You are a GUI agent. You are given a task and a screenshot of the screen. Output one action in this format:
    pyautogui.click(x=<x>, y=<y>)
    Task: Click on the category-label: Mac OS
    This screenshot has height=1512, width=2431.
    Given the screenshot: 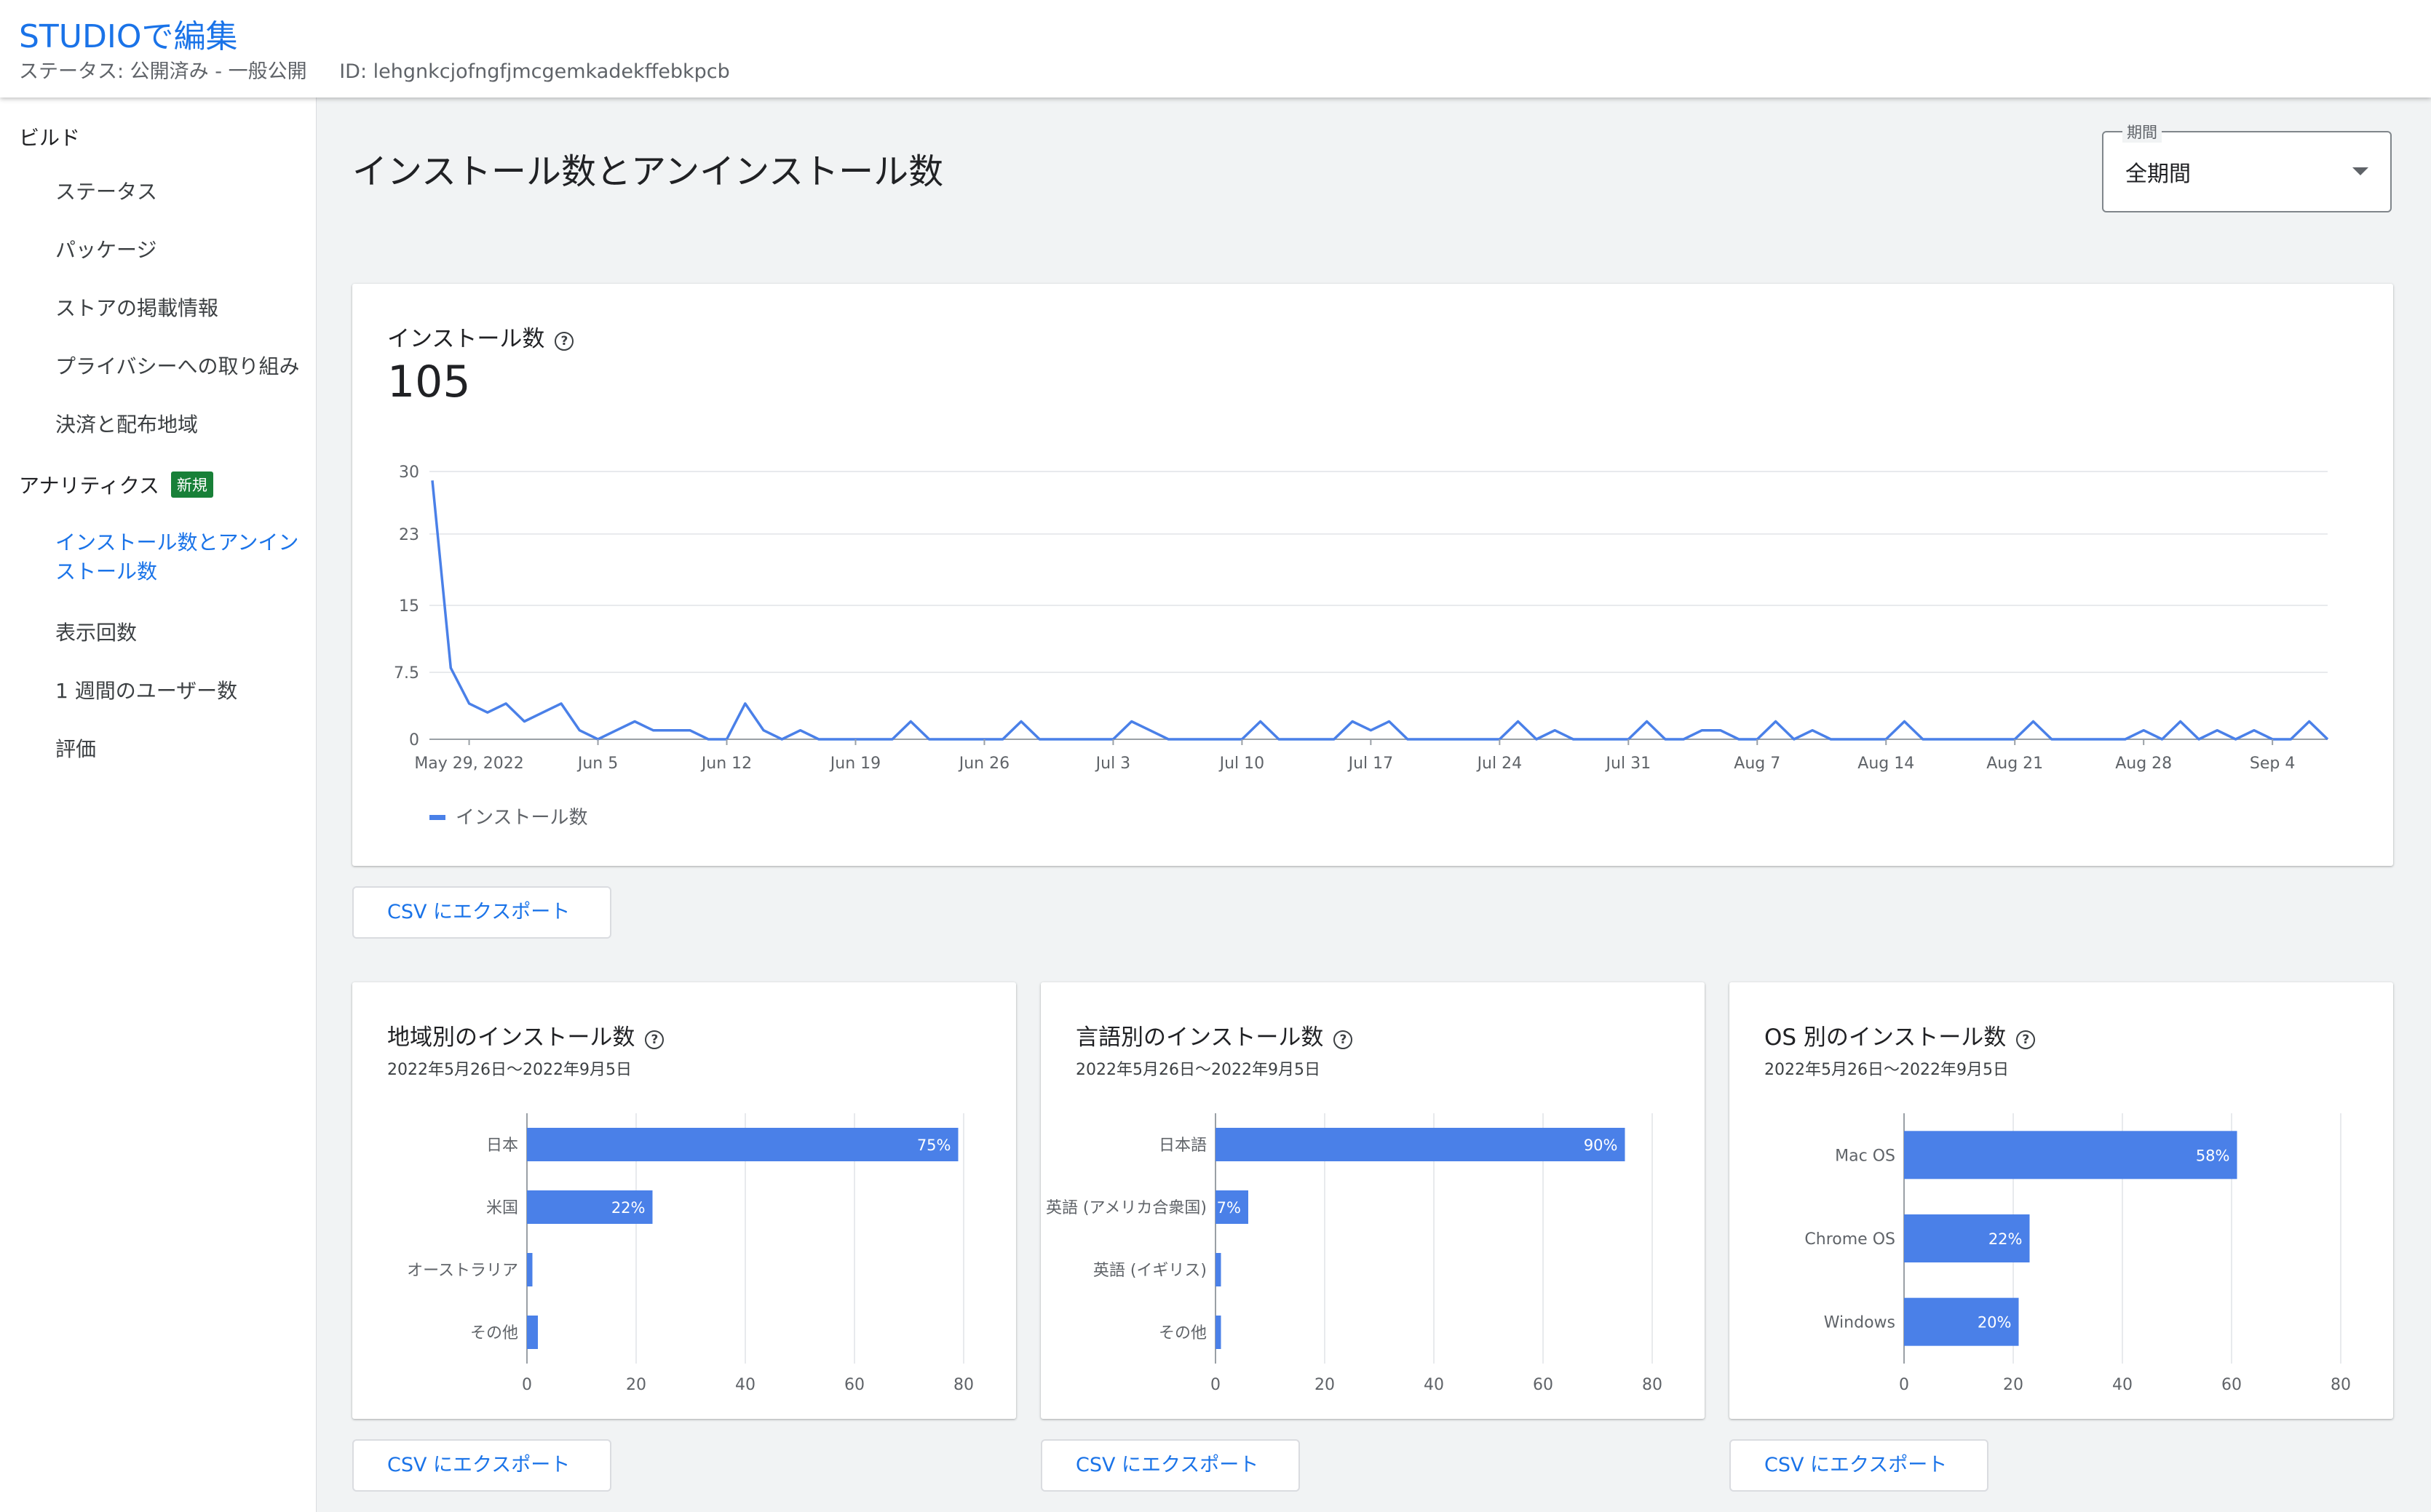 What is the action you would take?
    pyautogui.click(x=1865, y=1156)
    